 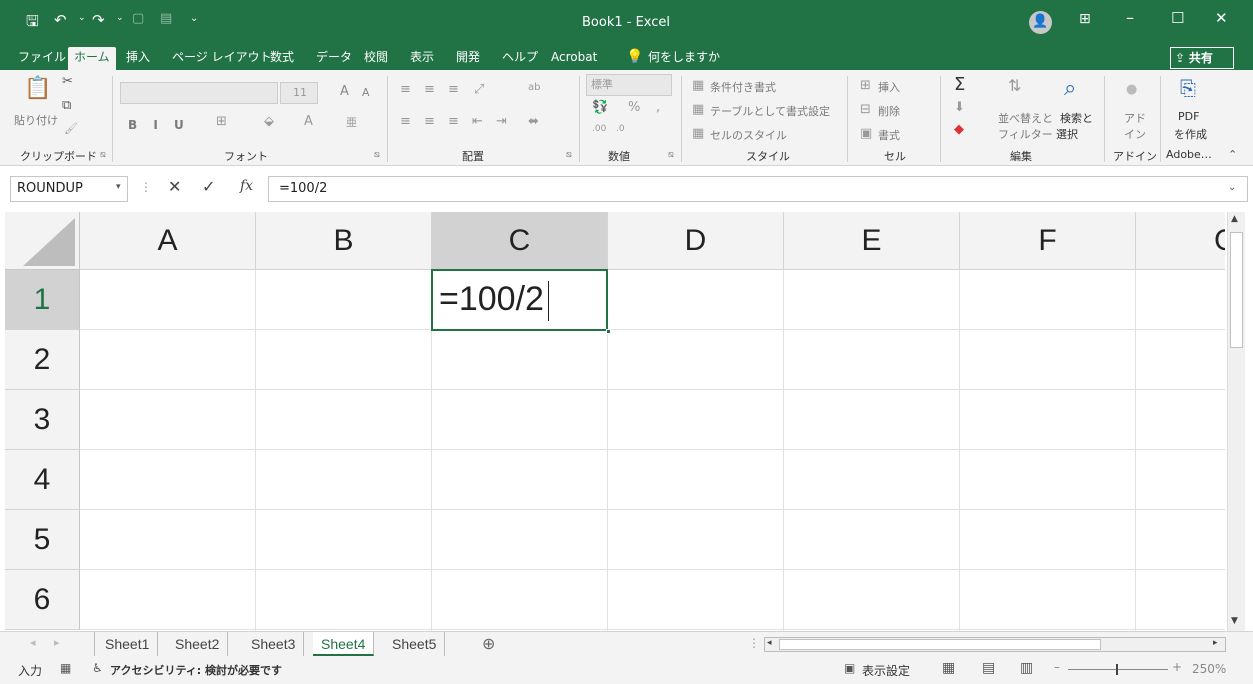 I want to click on horizontal-scrollbar: ◂ ▸, so click(x=995, y=644).